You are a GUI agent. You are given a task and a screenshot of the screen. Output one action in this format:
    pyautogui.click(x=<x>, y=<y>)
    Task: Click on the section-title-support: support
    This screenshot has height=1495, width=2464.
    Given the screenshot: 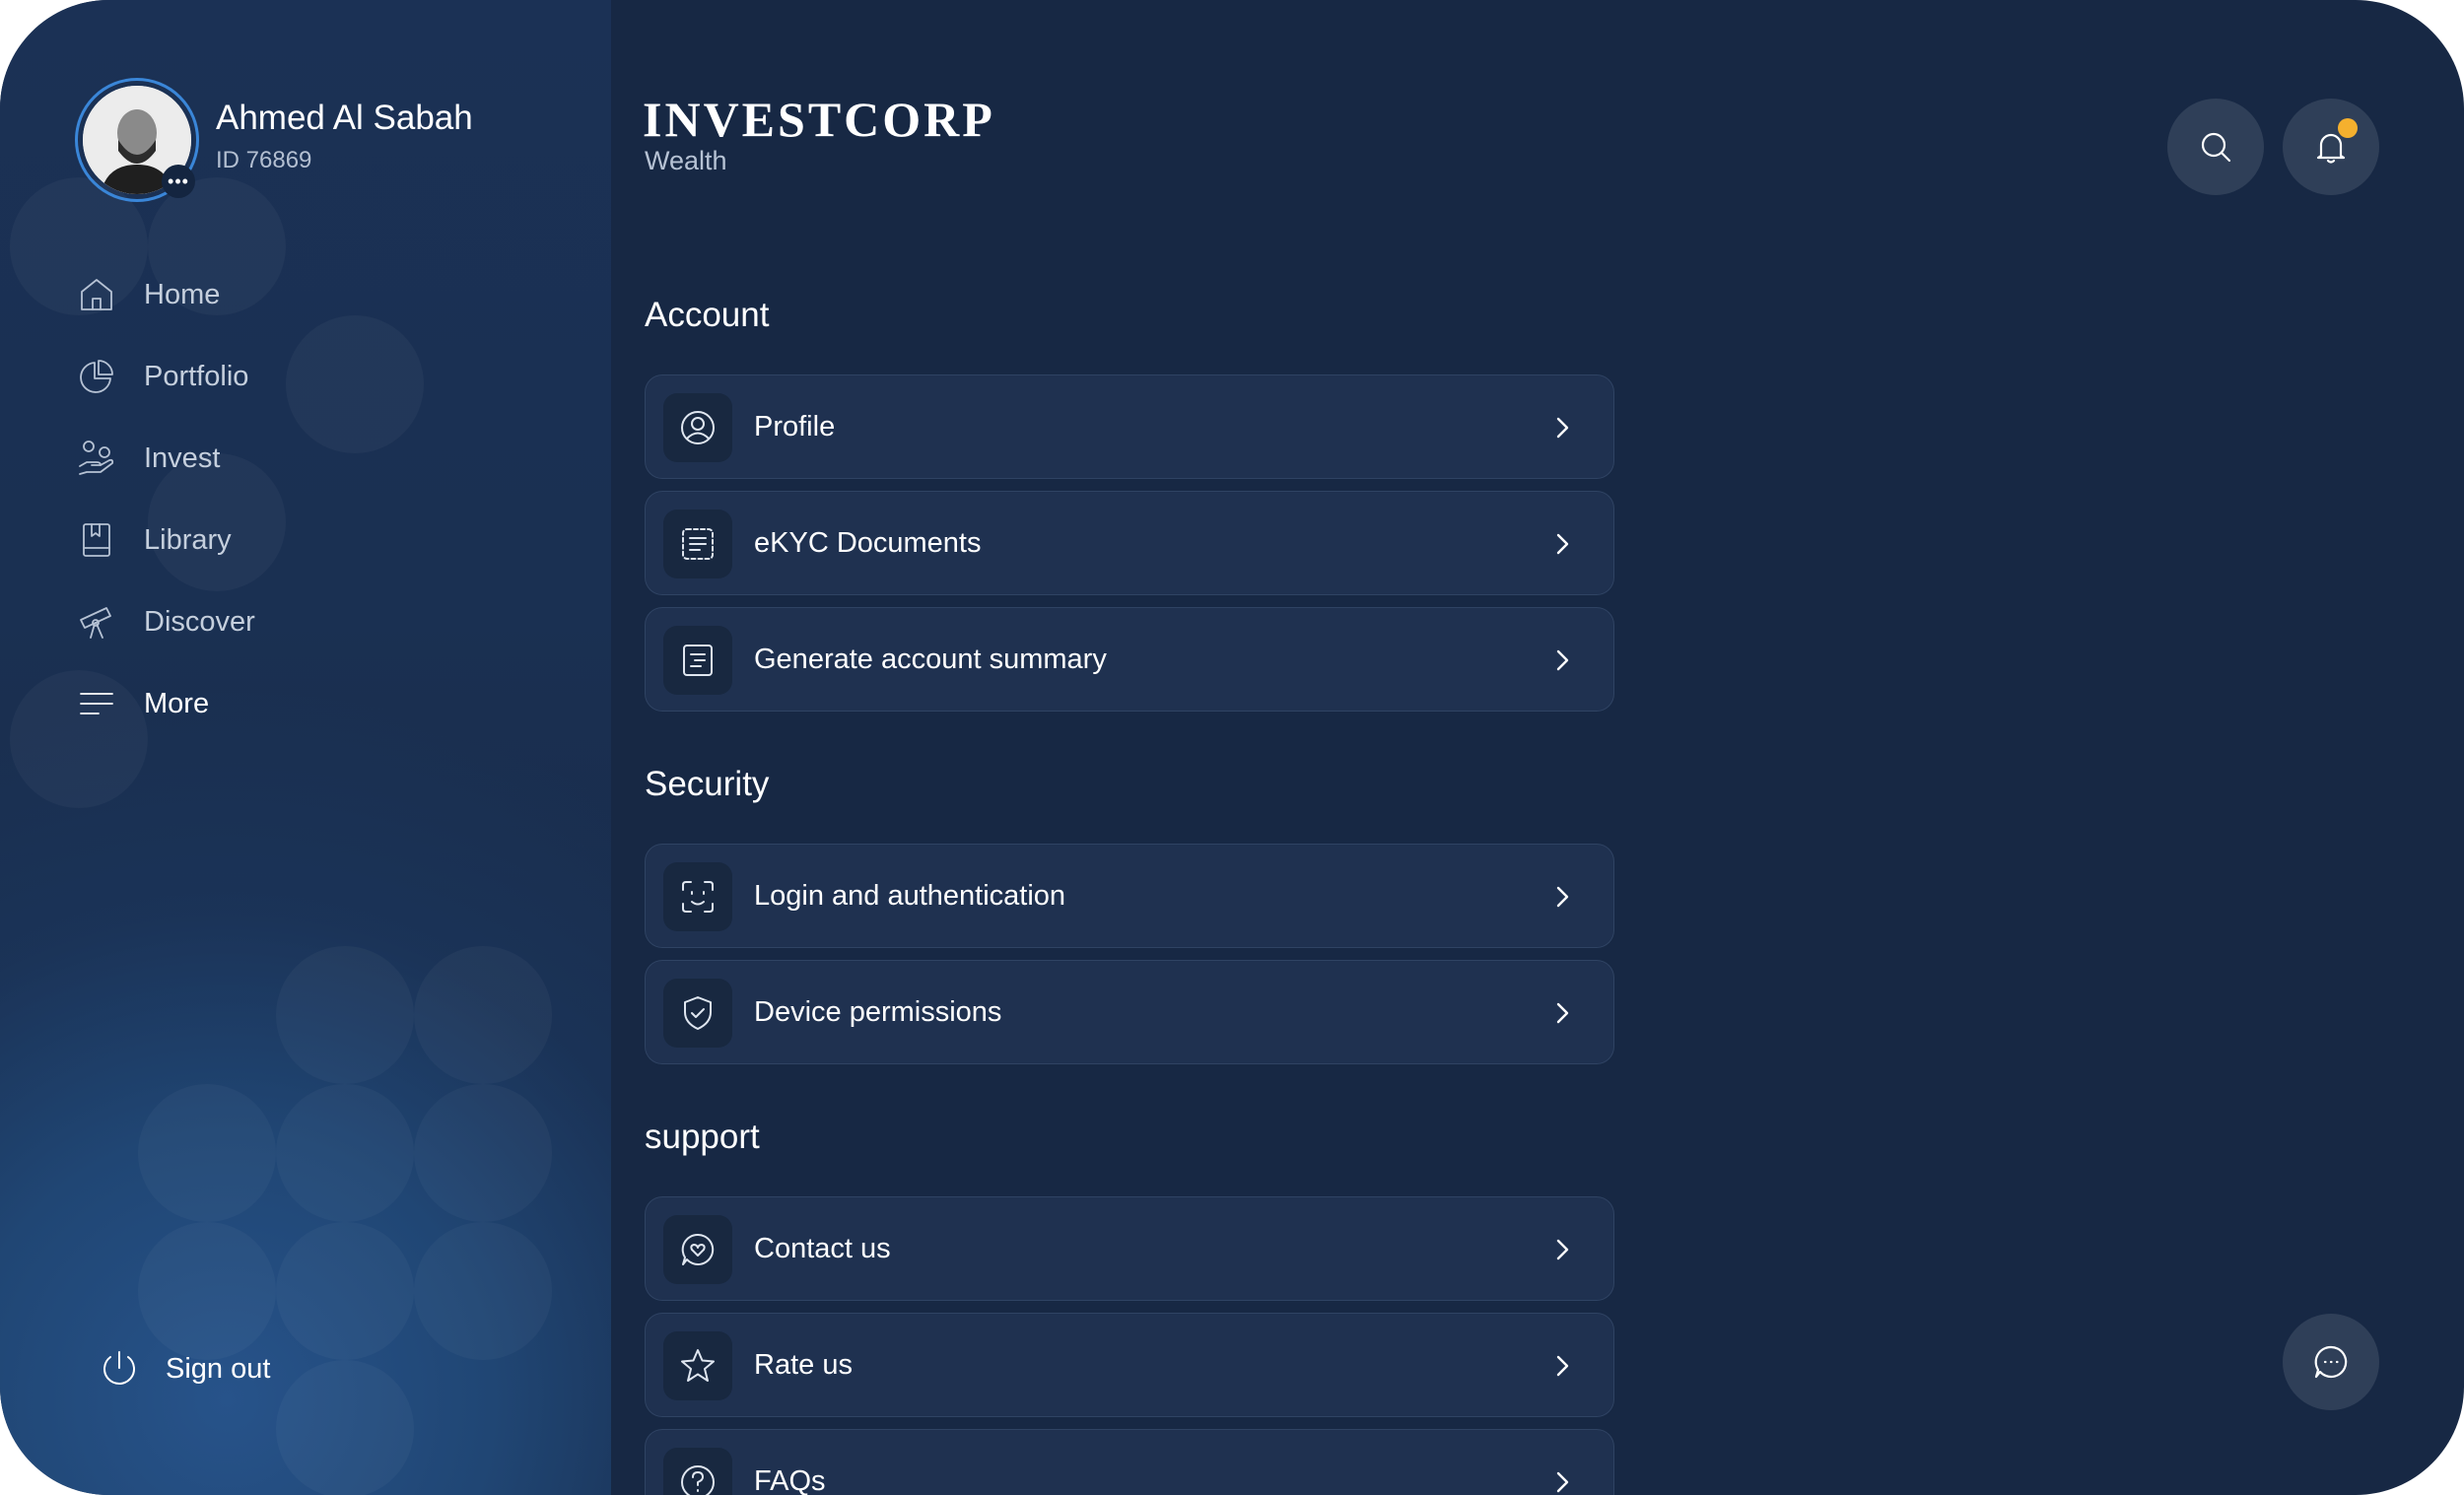 What is the action you would take?
    pyautogui.click(x=702, y=1137)
    